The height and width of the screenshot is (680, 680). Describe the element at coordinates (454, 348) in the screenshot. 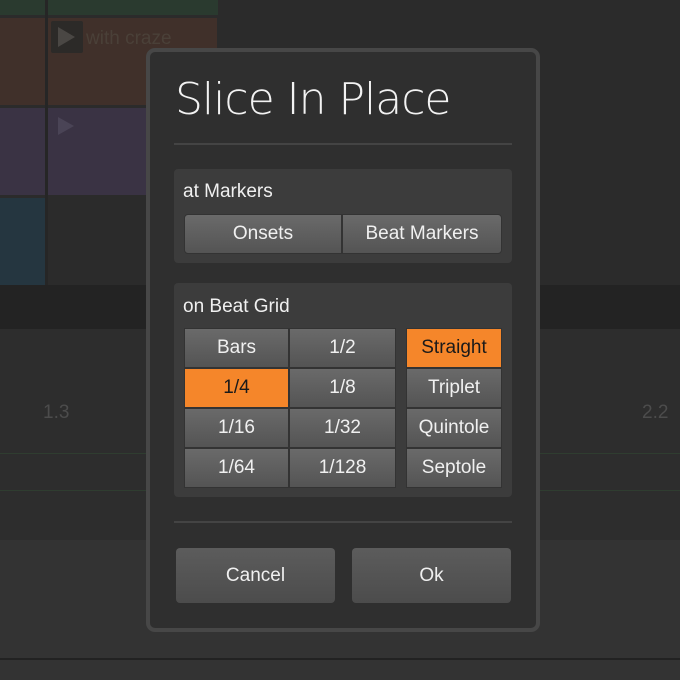

I see `straight-button: Straight` at that location.